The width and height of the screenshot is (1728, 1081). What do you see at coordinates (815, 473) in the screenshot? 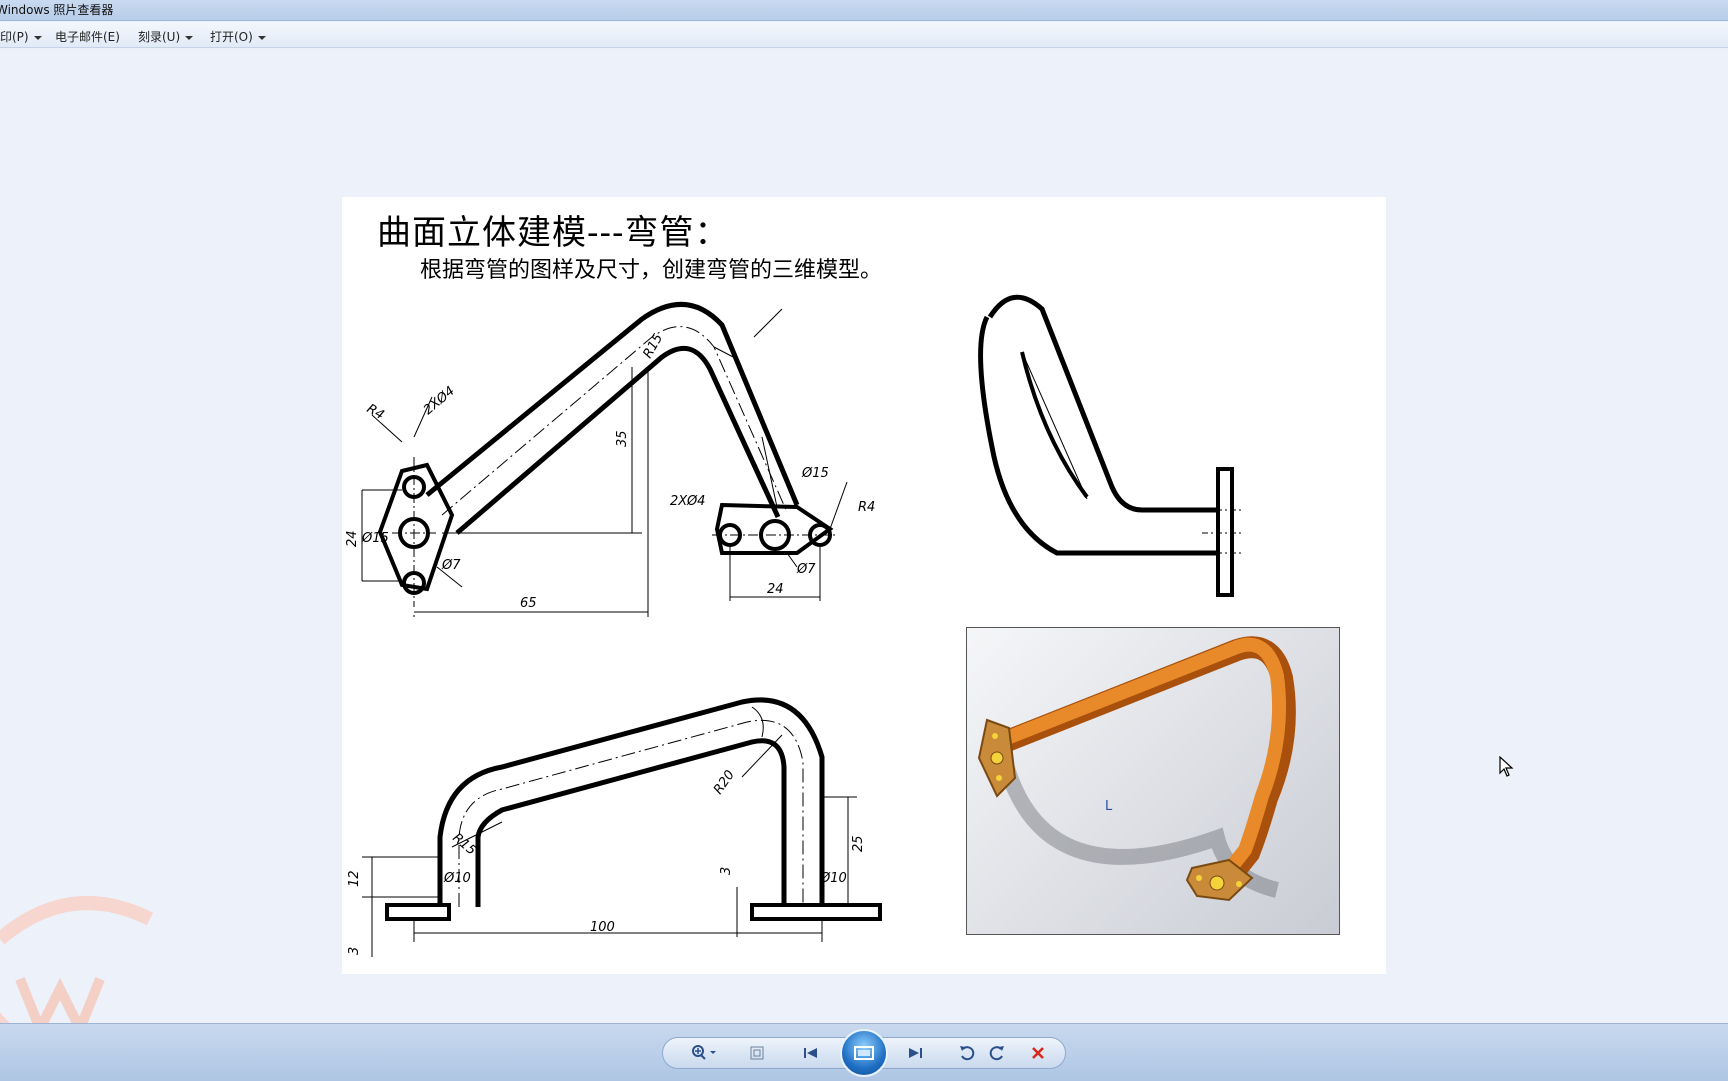
I see `dim-phi15-right: Ø15` at bounding box center [815, 473].